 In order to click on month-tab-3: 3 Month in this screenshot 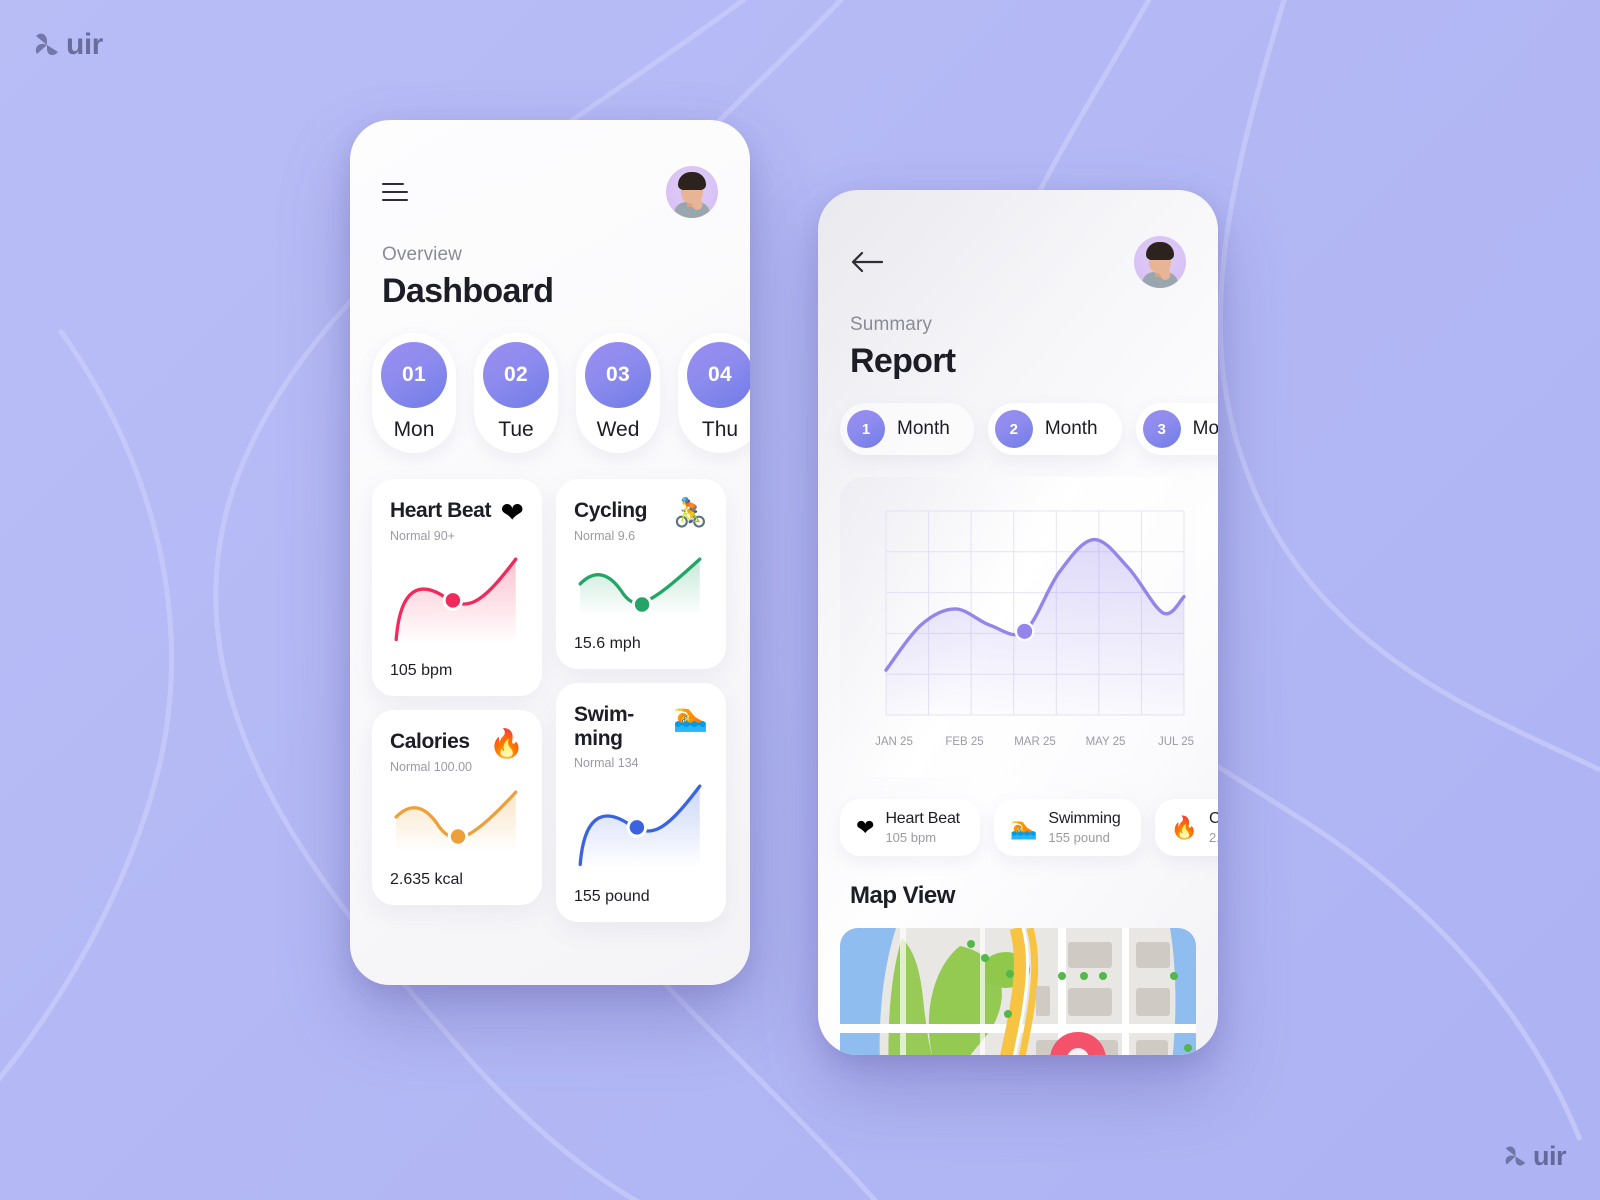, I will do `click(1176, 429)`.